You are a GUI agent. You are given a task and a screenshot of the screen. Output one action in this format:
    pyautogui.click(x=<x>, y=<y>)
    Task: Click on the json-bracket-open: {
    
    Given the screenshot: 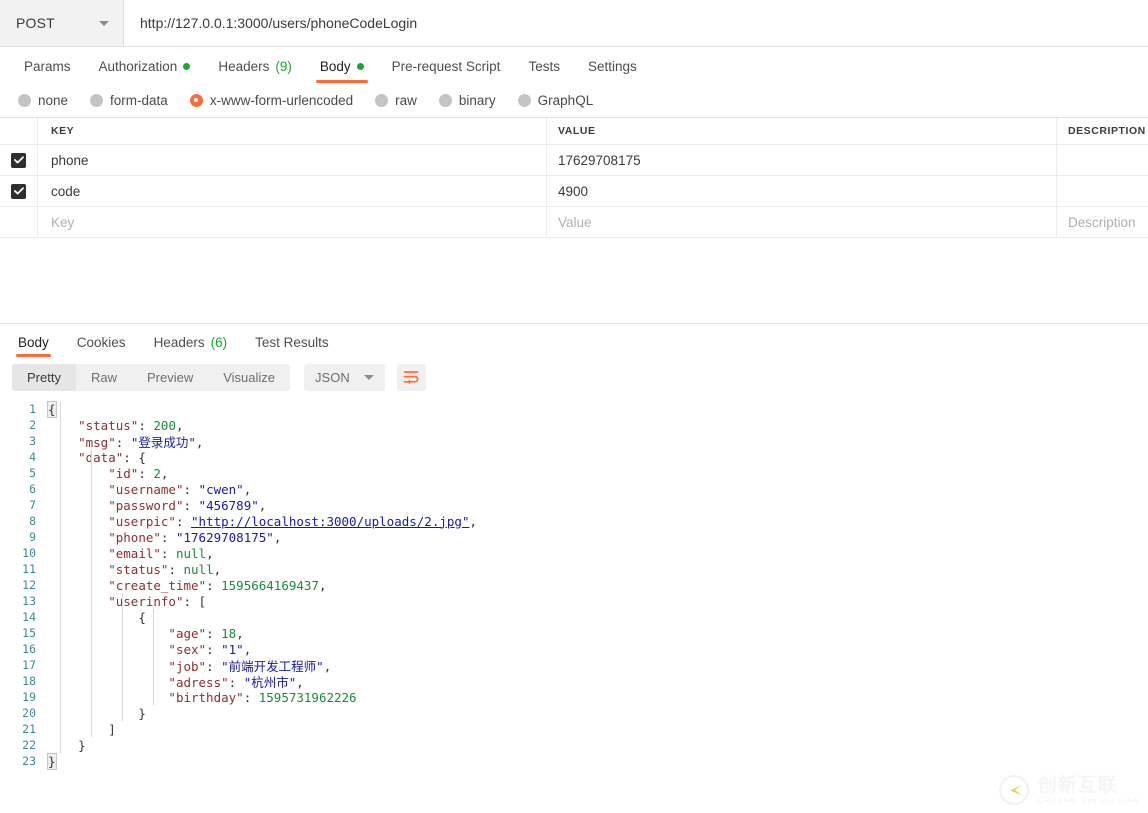 What is the action you would take?
    pyautogui.click(x=52, y=409)
    